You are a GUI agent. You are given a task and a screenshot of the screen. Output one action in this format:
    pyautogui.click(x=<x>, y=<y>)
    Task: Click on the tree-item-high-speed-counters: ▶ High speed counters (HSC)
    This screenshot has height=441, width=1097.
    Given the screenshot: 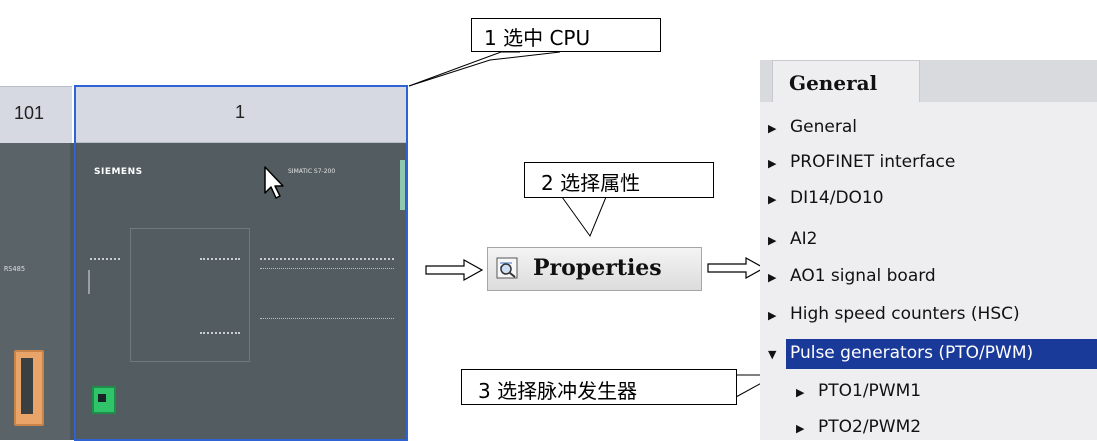 What is the action you would take?
    pyautogui.click(x=894, y=314)
    